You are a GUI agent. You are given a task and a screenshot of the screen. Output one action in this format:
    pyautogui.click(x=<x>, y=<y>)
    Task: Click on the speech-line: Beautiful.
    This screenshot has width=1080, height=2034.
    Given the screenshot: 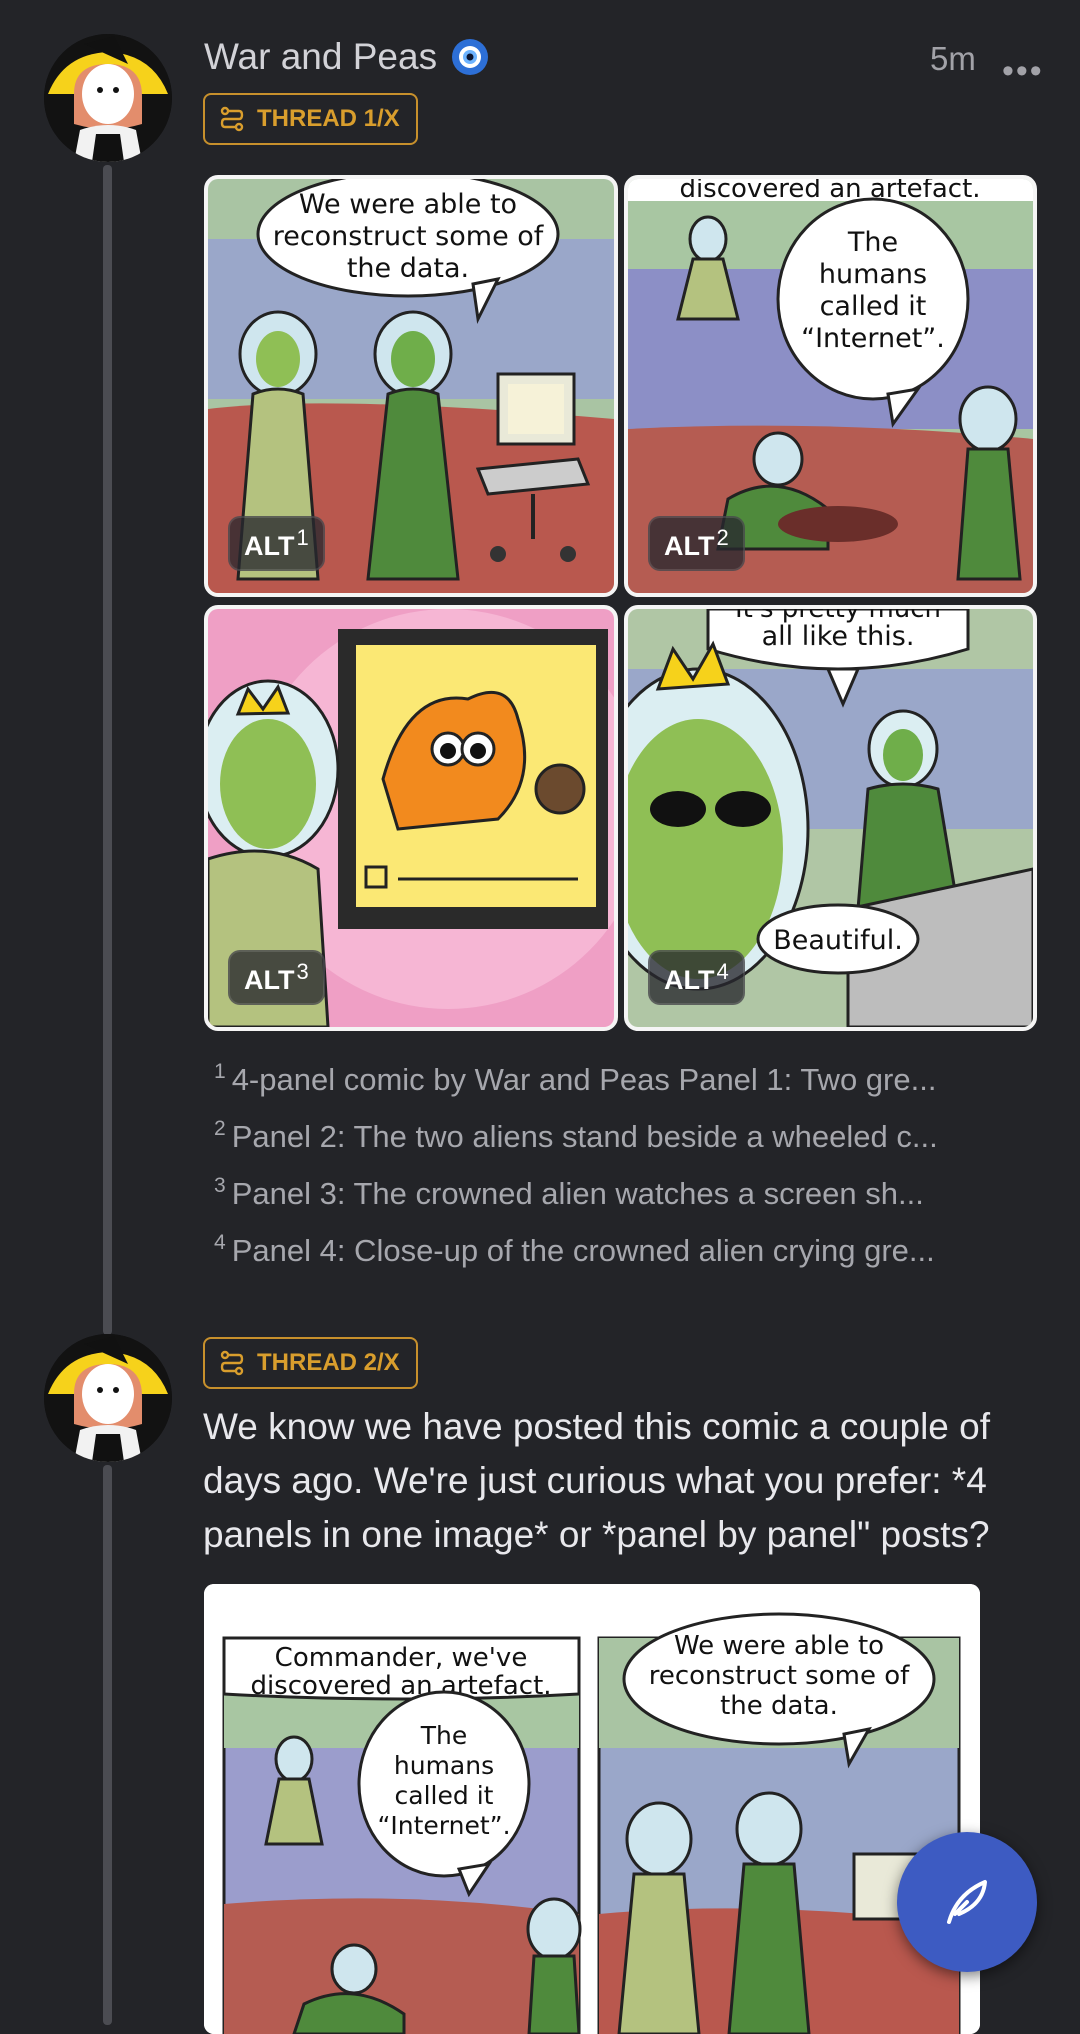 What is the action you would take?
    pyautogui.click(x=838, y=940)
    